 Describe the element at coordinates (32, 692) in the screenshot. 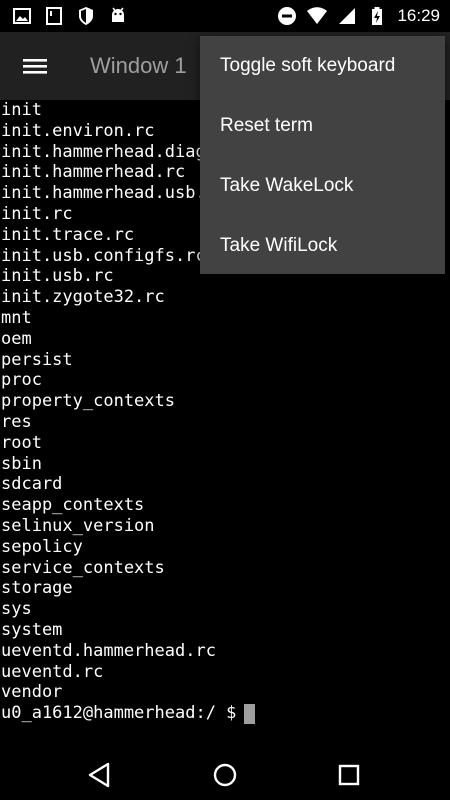

I see `terminal-line: vendor` at that location.